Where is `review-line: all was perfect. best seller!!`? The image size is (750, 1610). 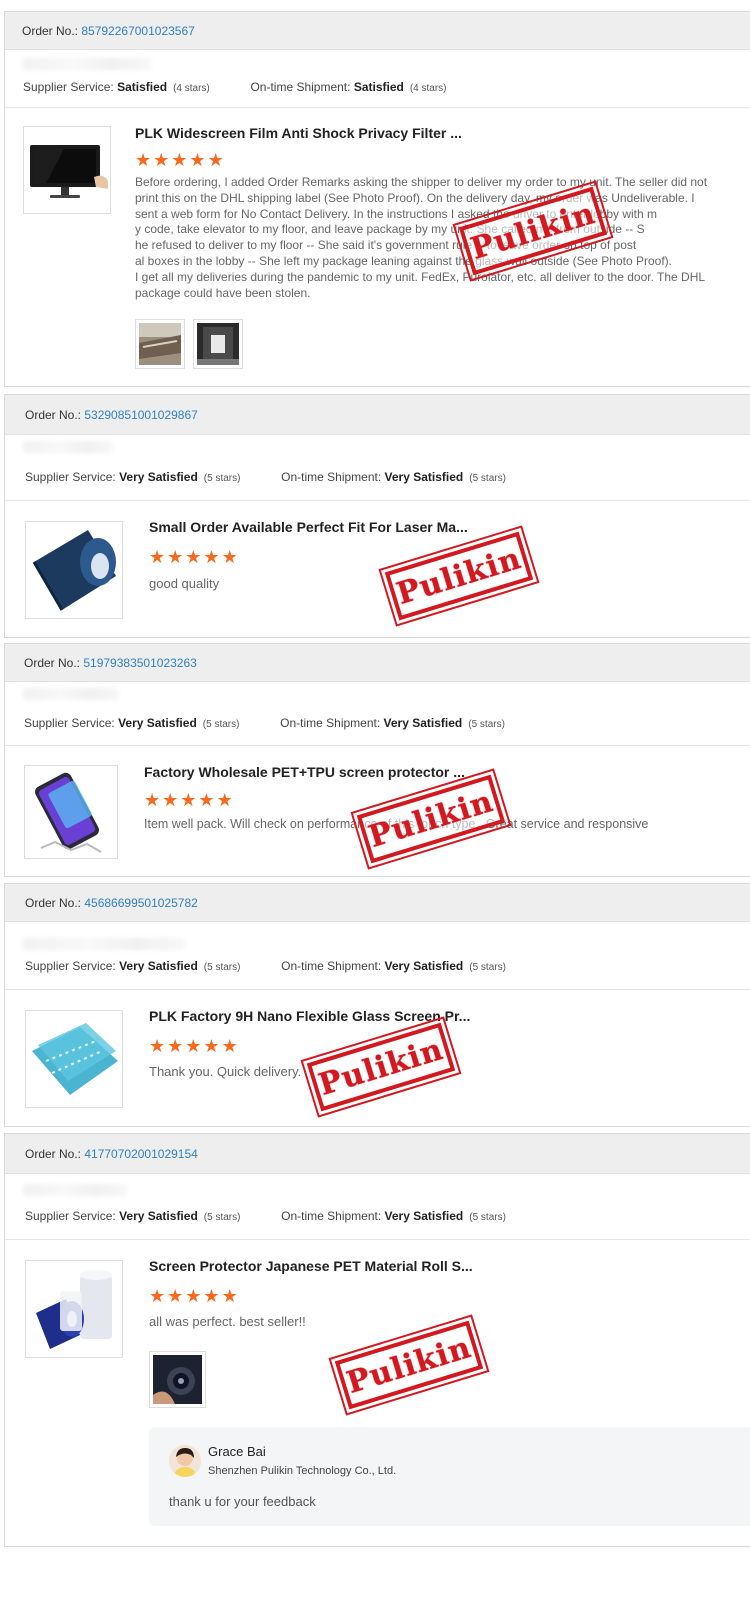 review-line: all was perfect. best seller!! is located at coordinates (227, 1321).